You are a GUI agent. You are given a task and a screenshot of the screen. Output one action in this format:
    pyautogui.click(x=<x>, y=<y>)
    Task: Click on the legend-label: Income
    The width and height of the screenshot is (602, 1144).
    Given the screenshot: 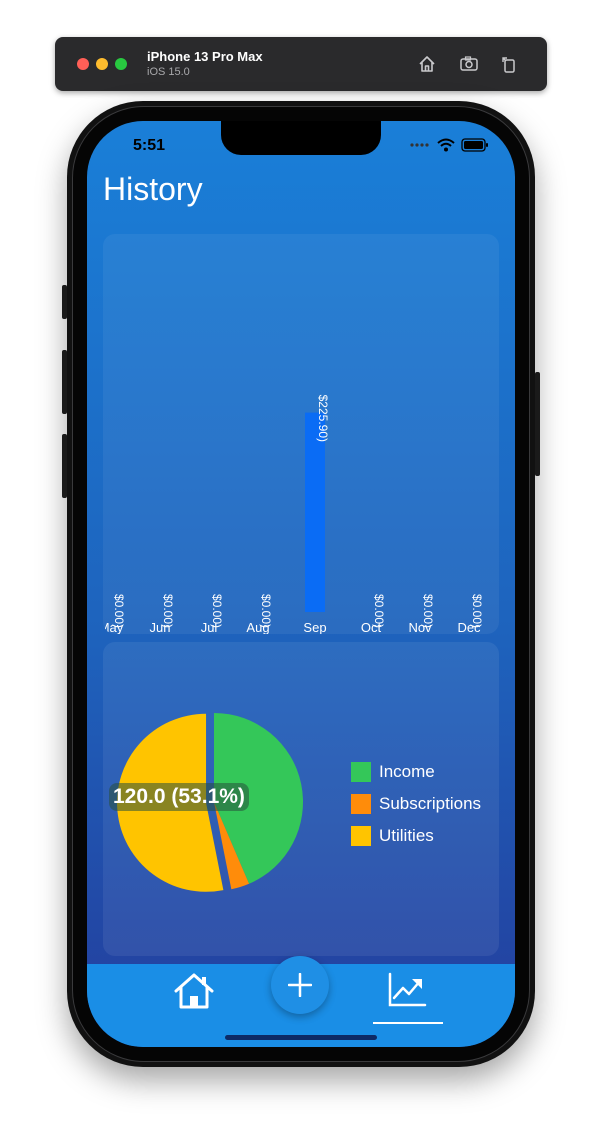 What is the action you would take?
    pyautogui.click(x=407, y=771)
    